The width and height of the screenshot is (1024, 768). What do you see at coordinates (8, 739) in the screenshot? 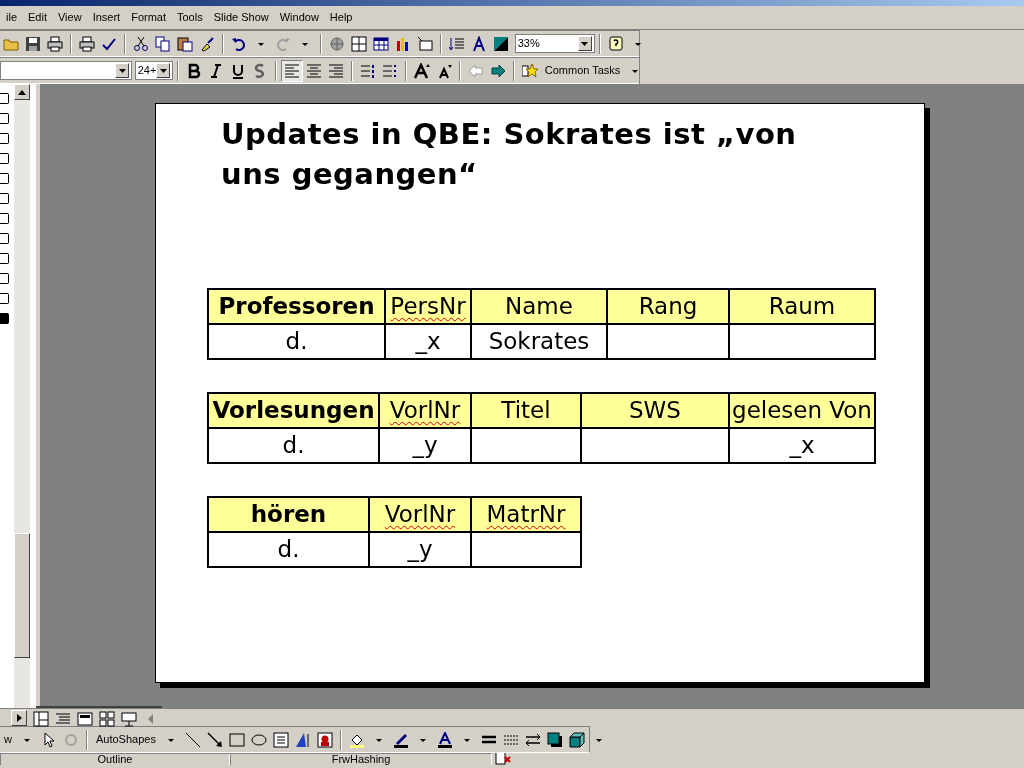
I see `draw-menu-button: w` at bounding box center [8, 739].